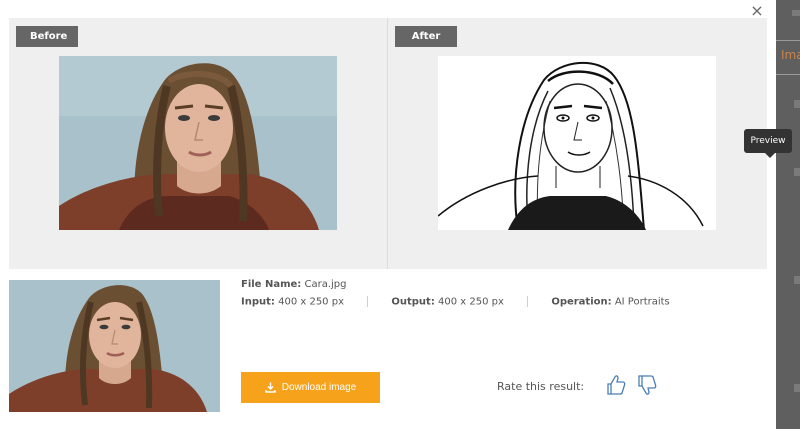  Describe the element at coordinates (319, 387) in the screenshot. I see `download-label: Download image` at that location.